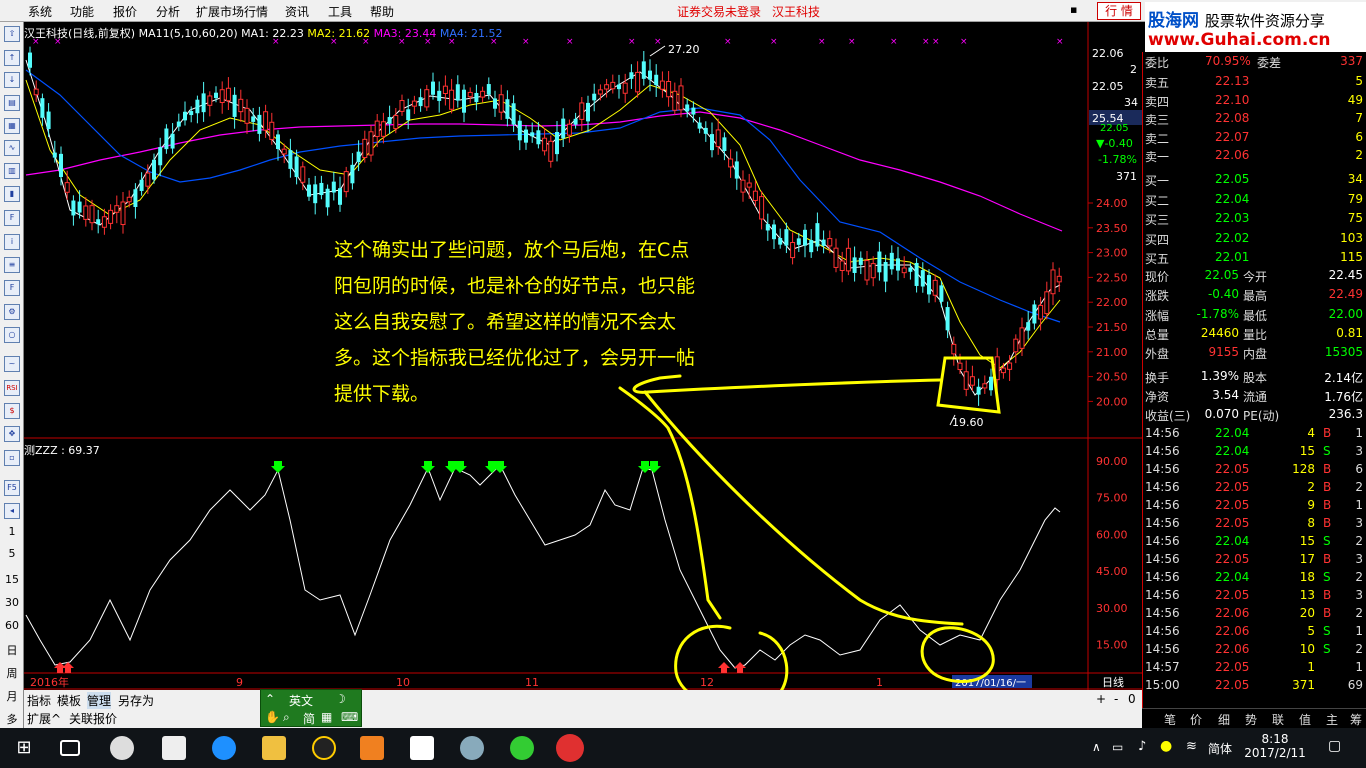 This screenshot has width=1366, height=768. I want to click on ime-search-icon: ⌕, so click(286, 717).